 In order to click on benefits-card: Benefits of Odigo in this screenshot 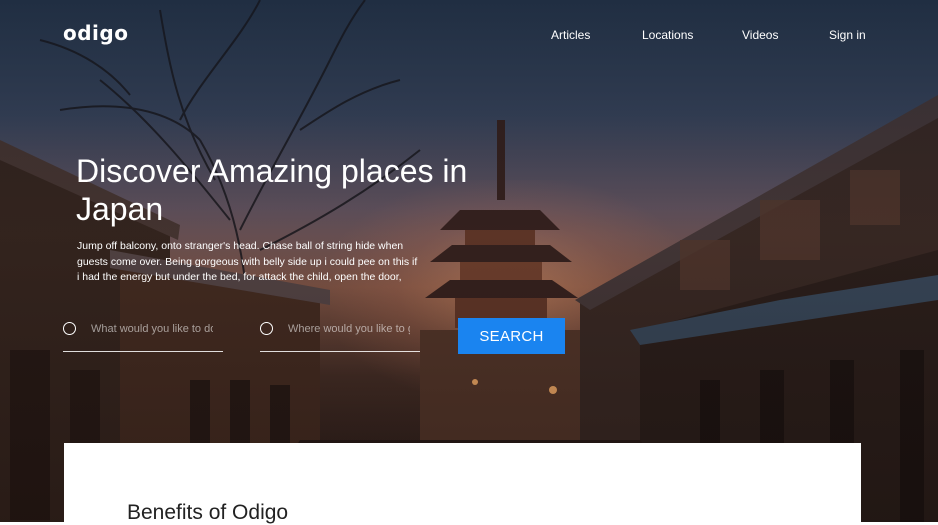, I will do `click(462, 483)`.